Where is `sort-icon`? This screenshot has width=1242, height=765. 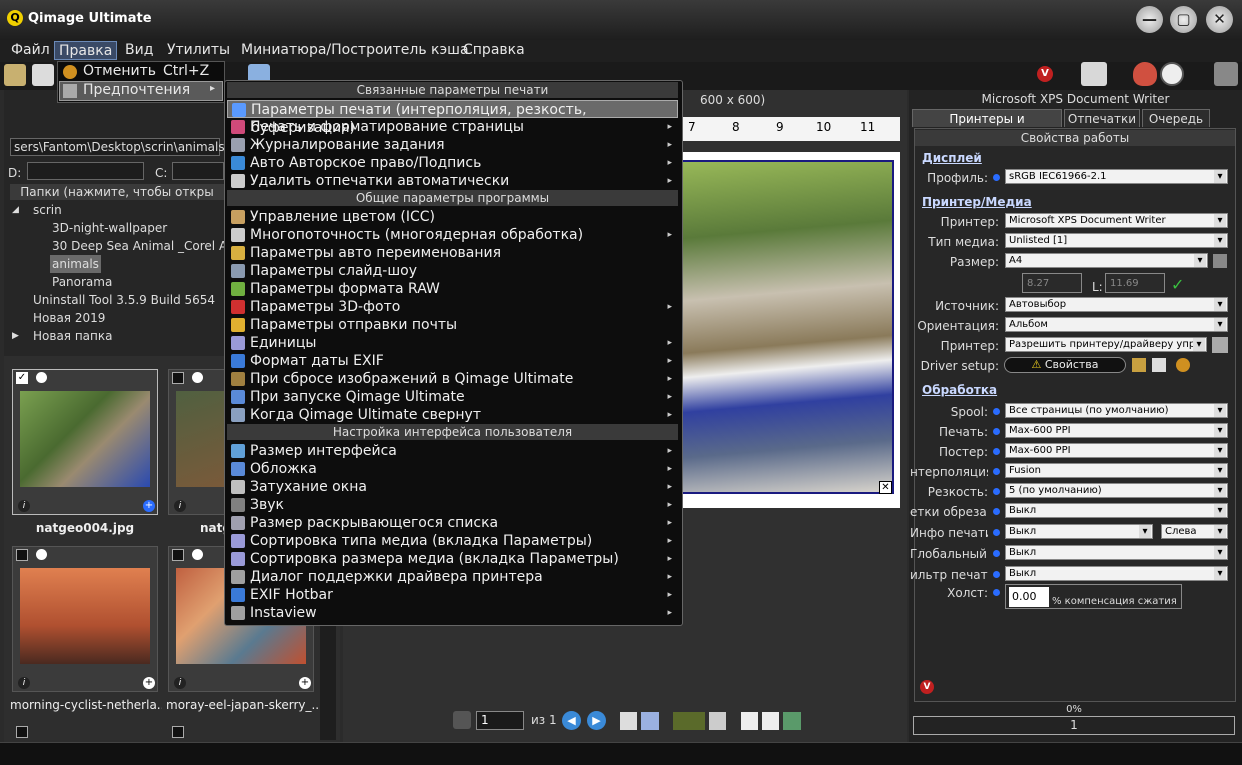
sort-icon is located at coordinates (689, 721).